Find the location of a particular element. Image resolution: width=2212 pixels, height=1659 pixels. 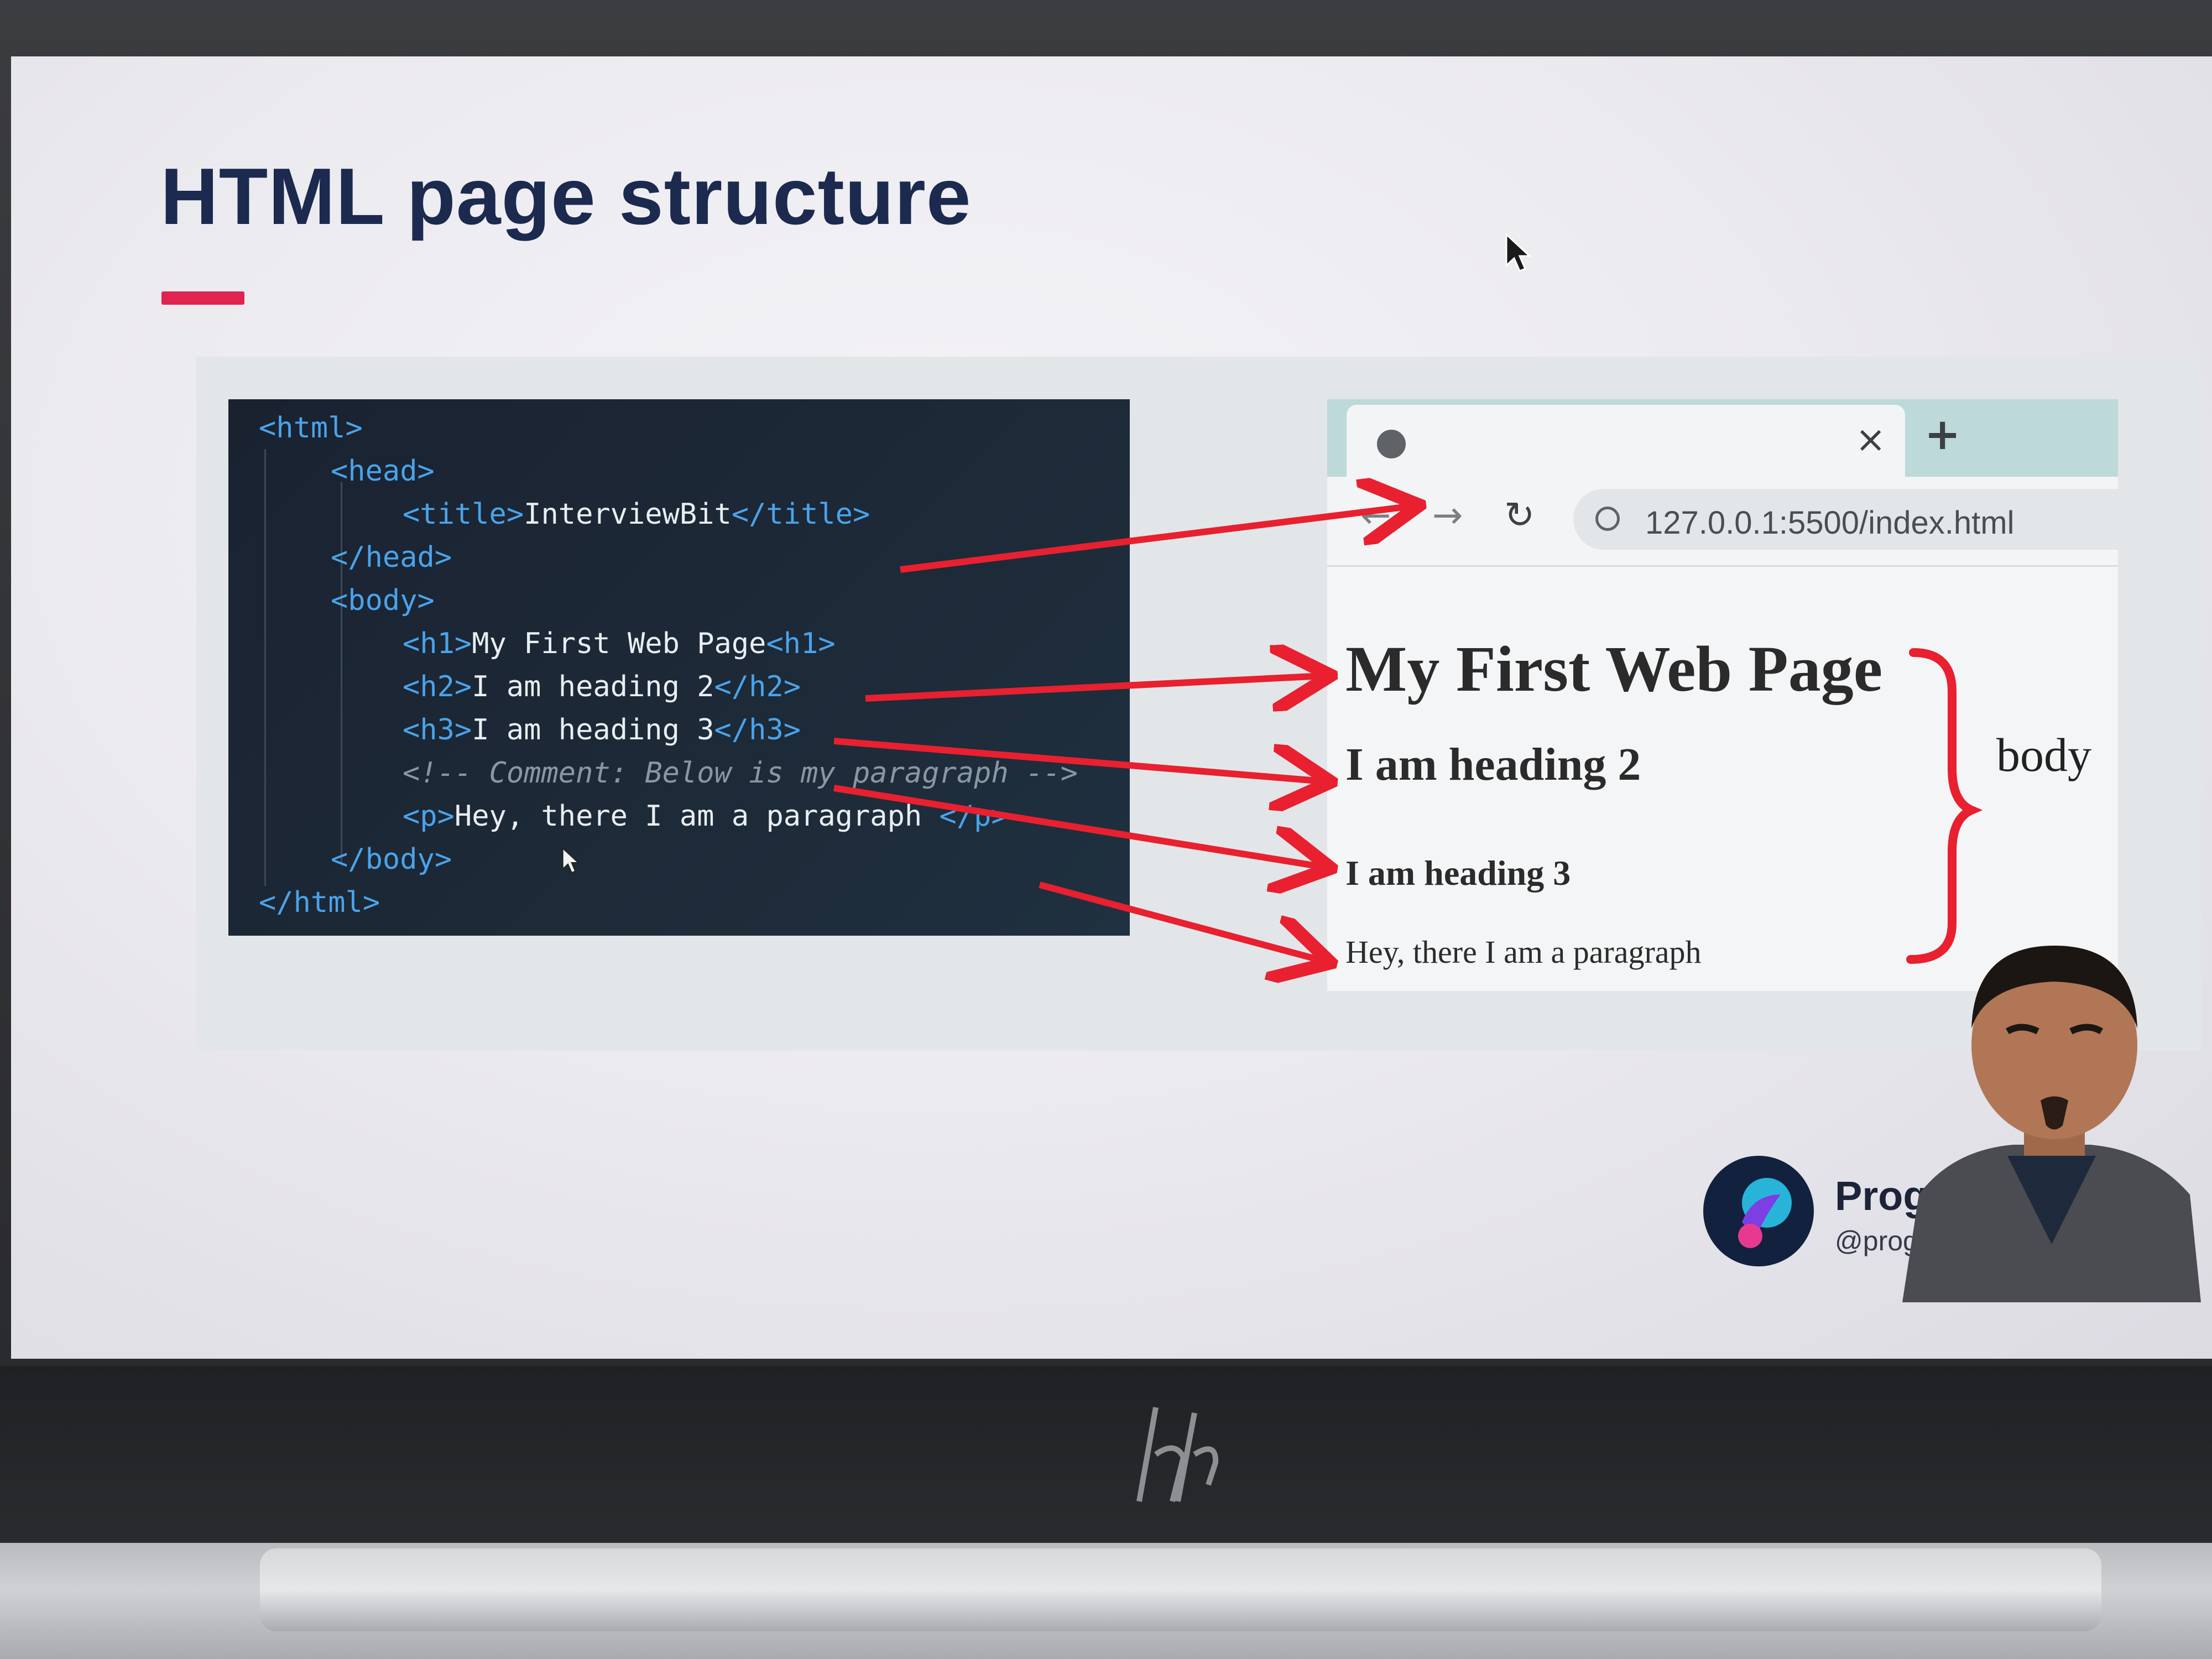

body-brace is located at coordinates (1945, 806).